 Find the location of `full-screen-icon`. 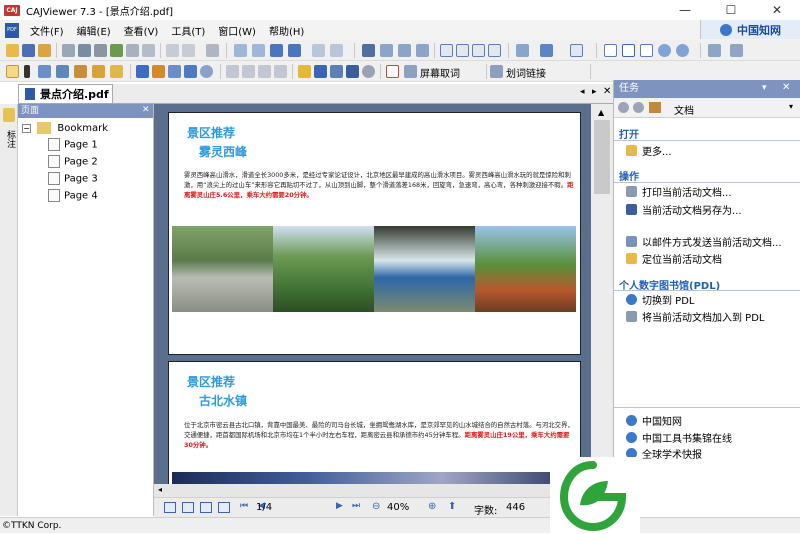

full-screen-icon is located at coordinates (546, 50).